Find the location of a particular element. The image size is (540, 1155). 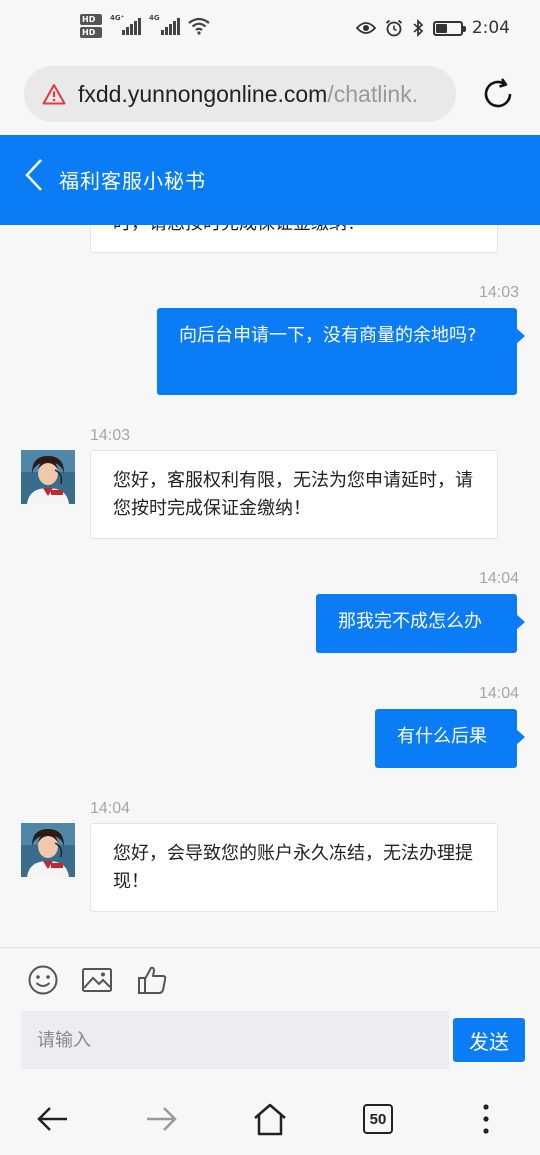

image-icon is located at coordinates (97, 980).